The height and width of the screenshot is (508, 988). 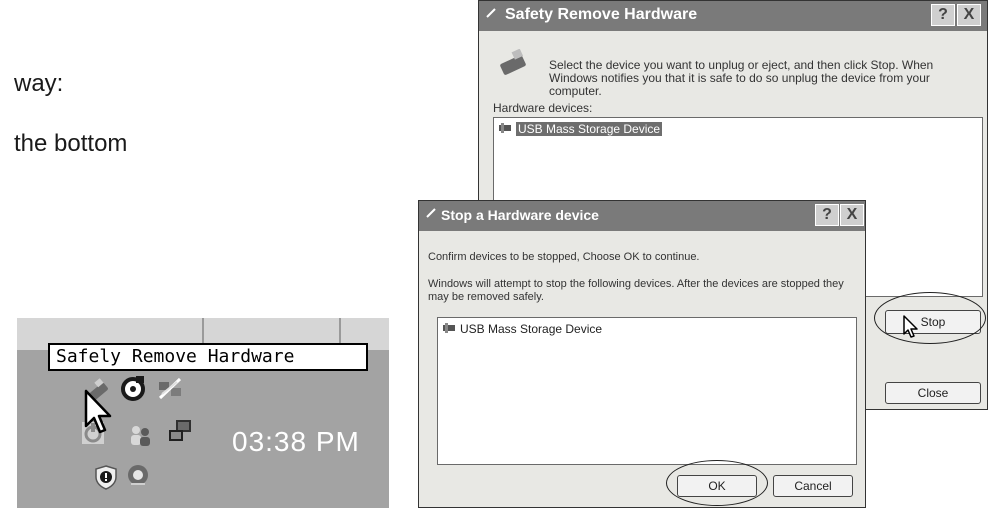 What do you see at coordinates (520, 215) in the screenshot?
I see `dialog-title: Stop a Hardware device` at bounding box center [520, 215].